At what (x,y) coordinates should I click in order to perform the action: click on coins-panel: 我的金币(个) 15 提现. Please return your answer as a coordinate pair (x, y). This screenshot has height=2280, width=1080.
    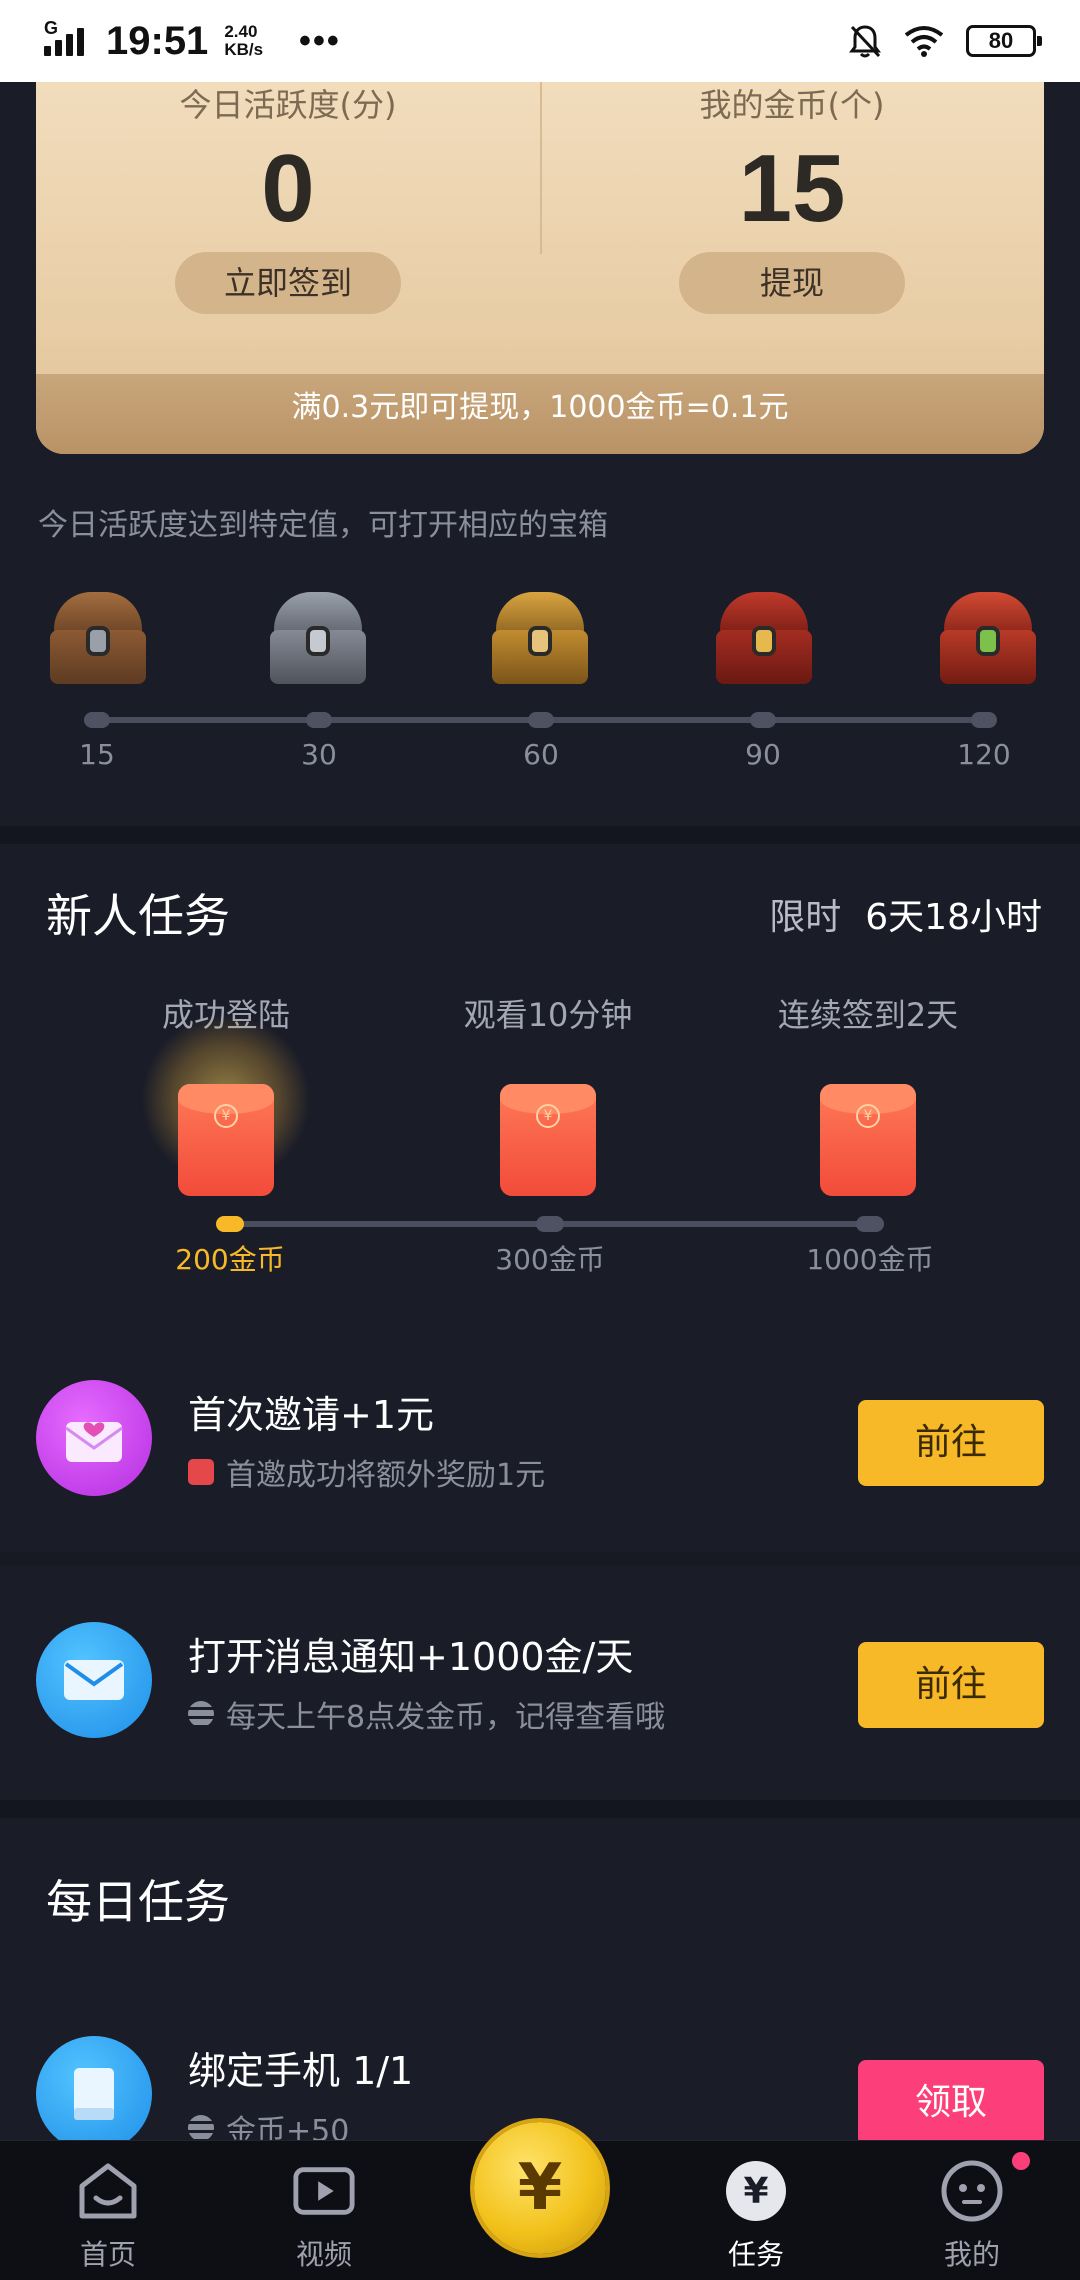
    Looking at the image, I should click on (792, 227).